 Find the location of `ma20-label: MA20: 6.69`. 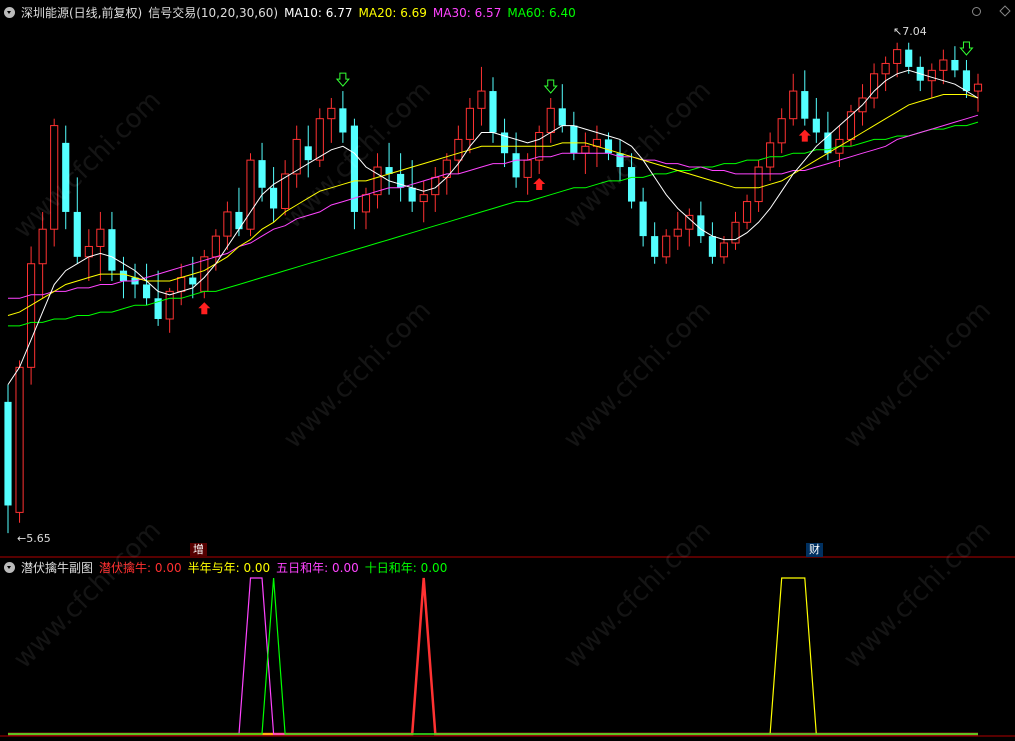

ma20-label: MA20: 6.69 is located at coordinates (392, 13).